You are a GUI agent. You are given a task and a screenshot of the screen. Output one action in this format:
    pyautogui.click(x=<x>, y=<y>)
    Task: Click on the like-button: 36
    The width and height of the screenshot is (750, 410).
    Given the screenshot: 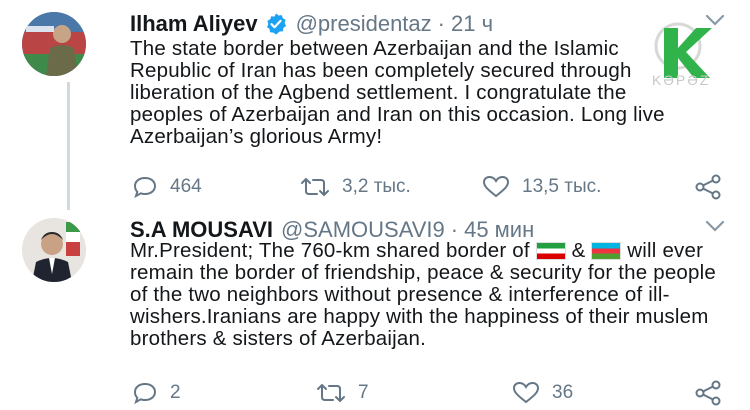 What is the action you would take?
    pyautogui.click(x=542, y=393)
    